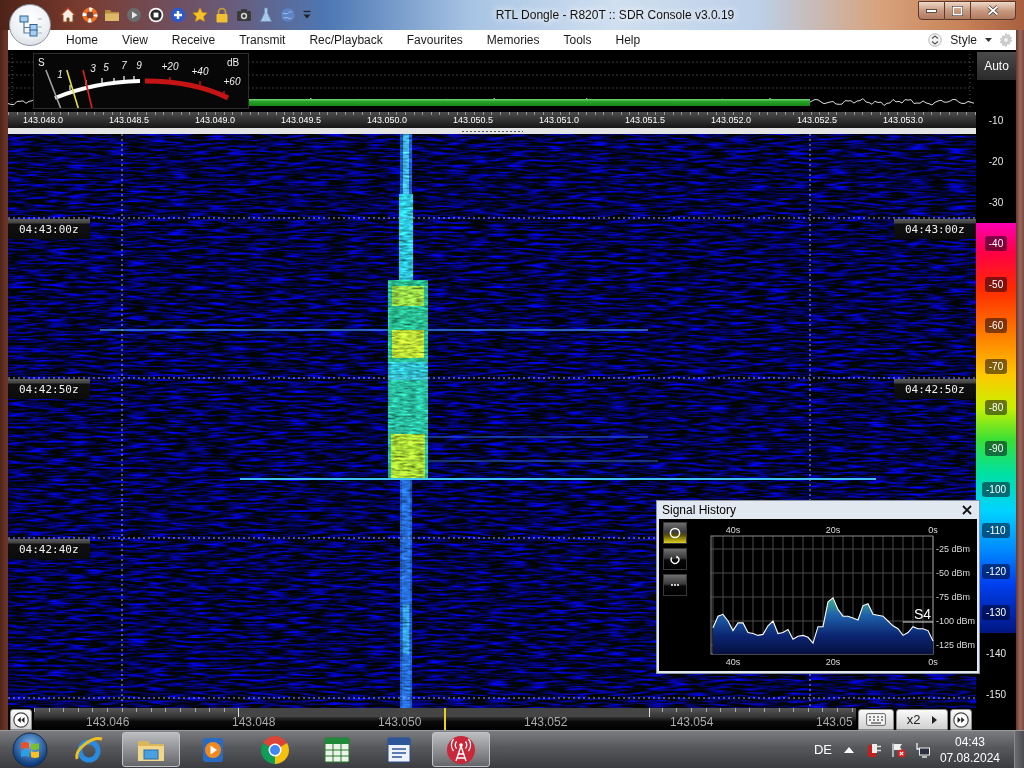 The image size is (1024, 768). Describe the element at coordinates (848, 749) in the screenshot. I see `tray-expand-icon` at that location.